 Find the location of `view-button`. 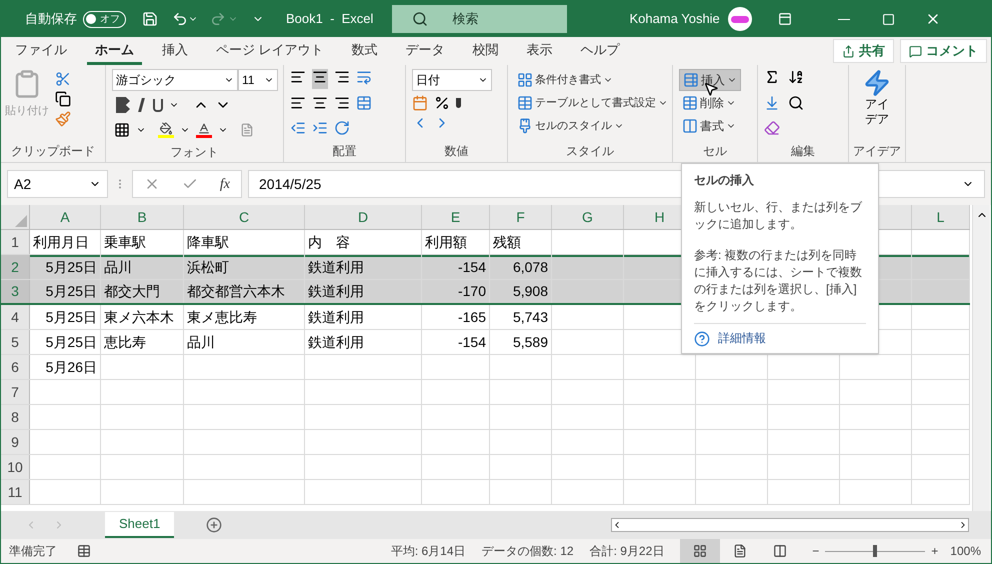

view-button is located at coordinates (700, 551).